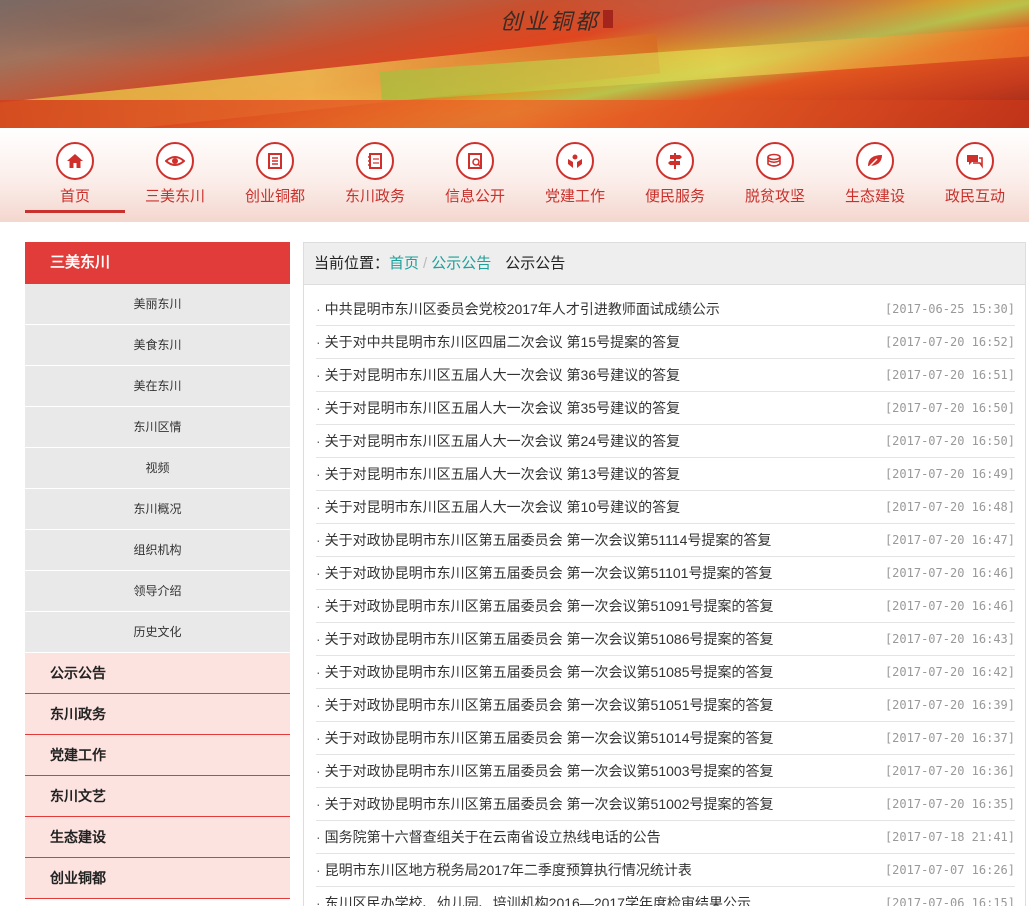  Describe the element at coordinates (157, 550) in the screenshot. I see `sidebar-subitem: 组织机构` at that location.